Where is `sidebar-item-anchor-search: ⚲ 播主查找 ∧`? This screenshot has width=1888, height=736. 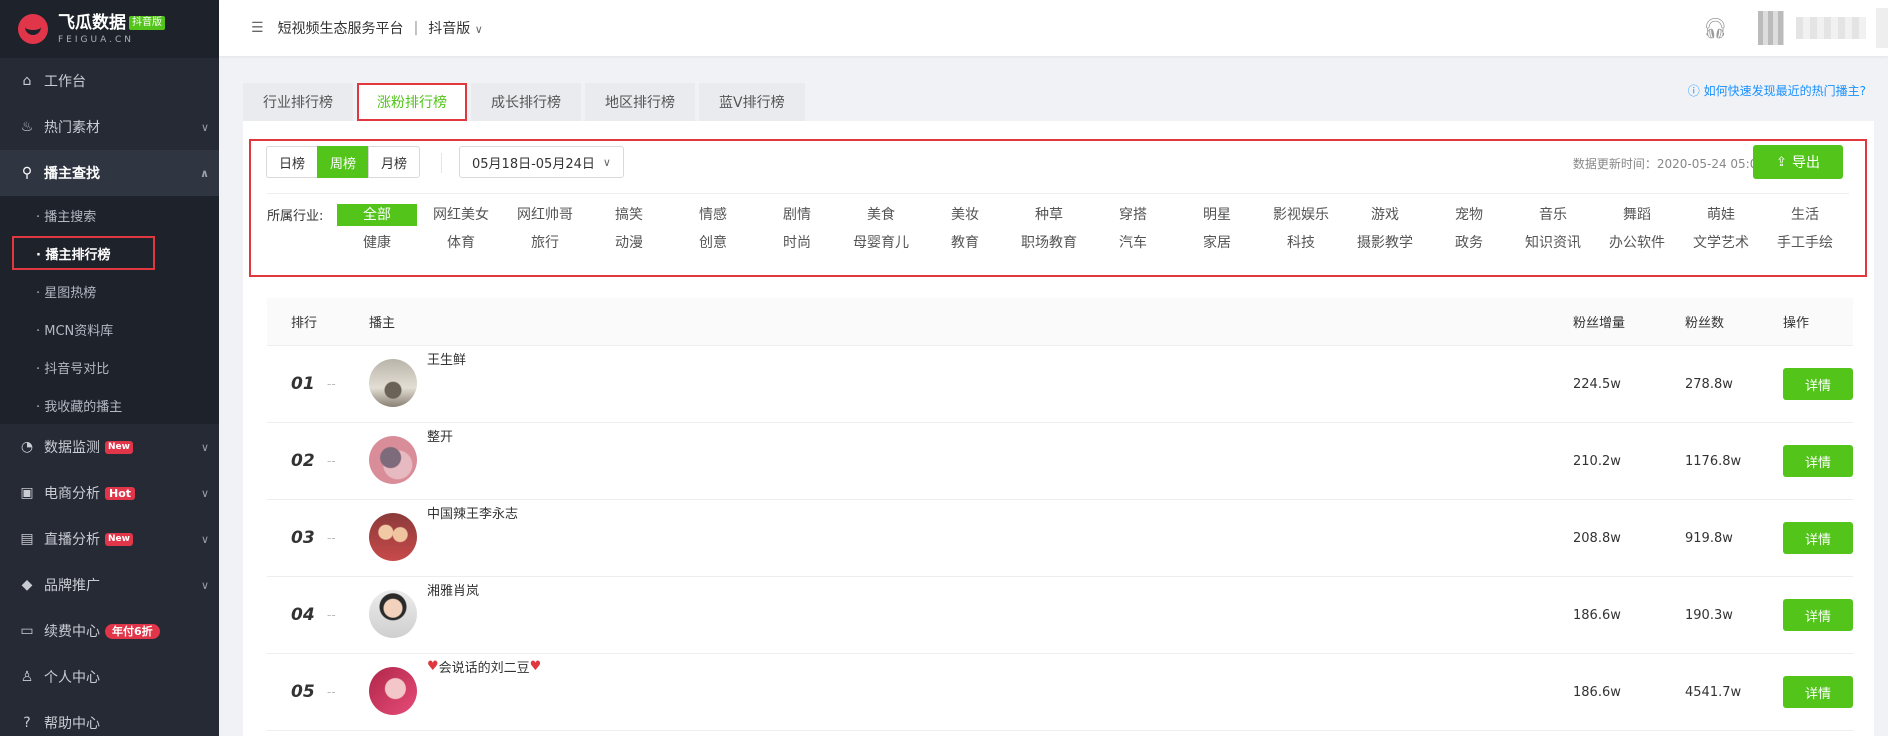
sidebar-item-anchor-search: ⚲ 播主查找 ∧ is located at coordinates (109, 173).